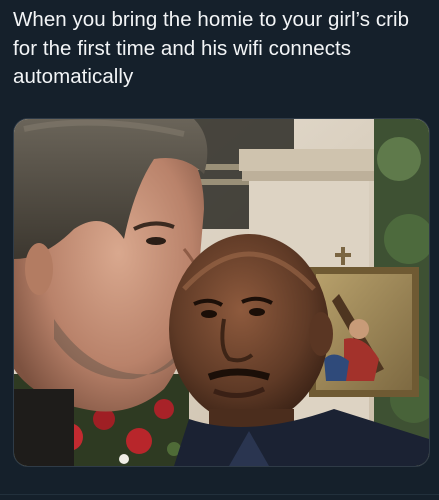 Image resolution: width=439 pixels, height=500 pixels. I want to click on divider, so click(219, 494).